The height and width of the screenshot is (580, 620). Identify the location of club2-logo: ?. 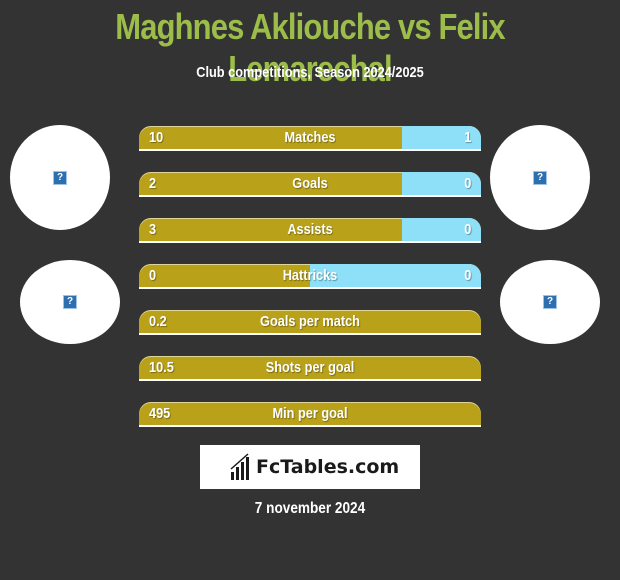
(550, 302).